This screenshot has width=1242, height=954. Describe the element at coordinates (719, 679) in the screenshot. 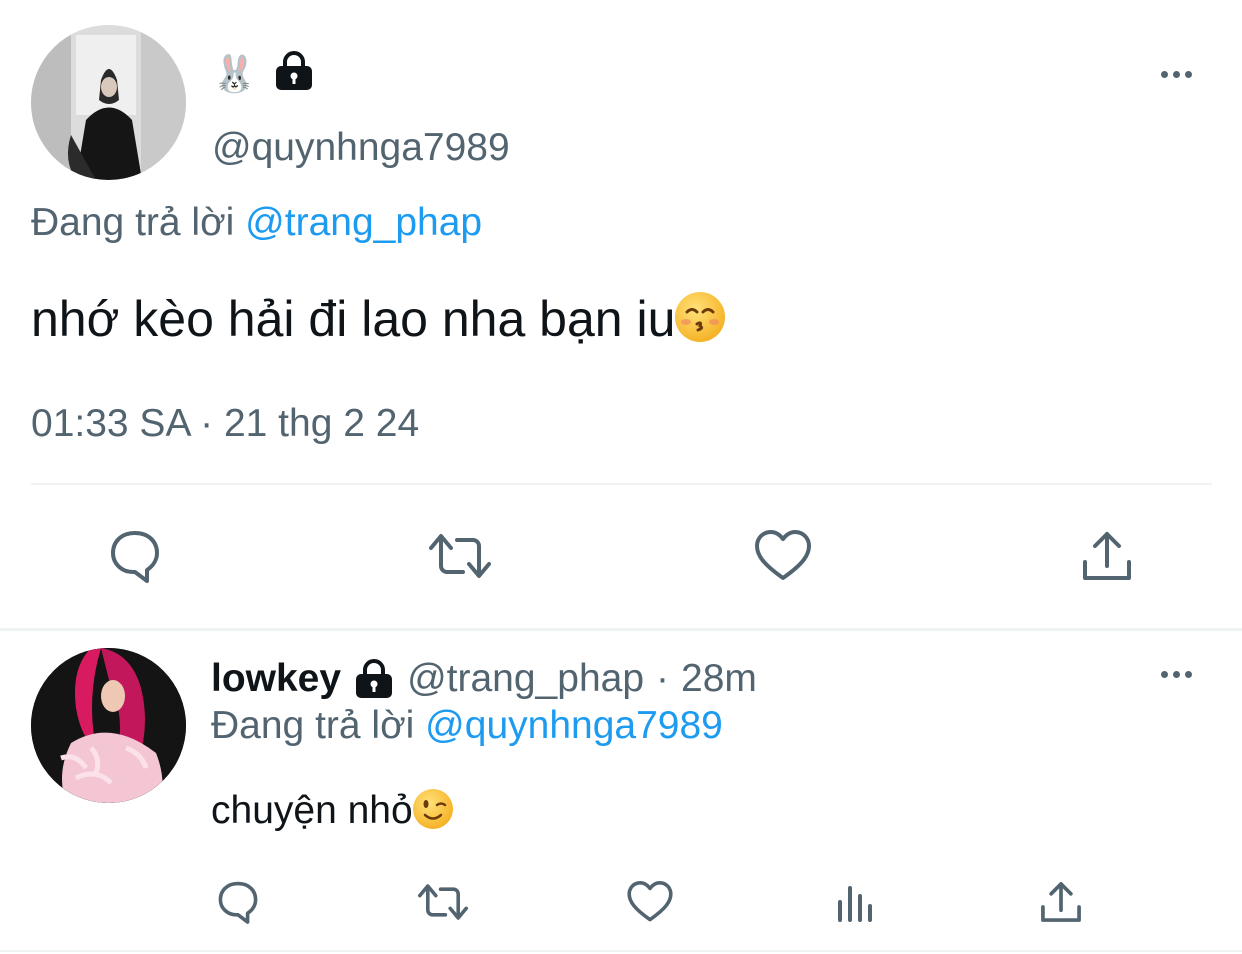

I see `reply-time: 28m` at that location.